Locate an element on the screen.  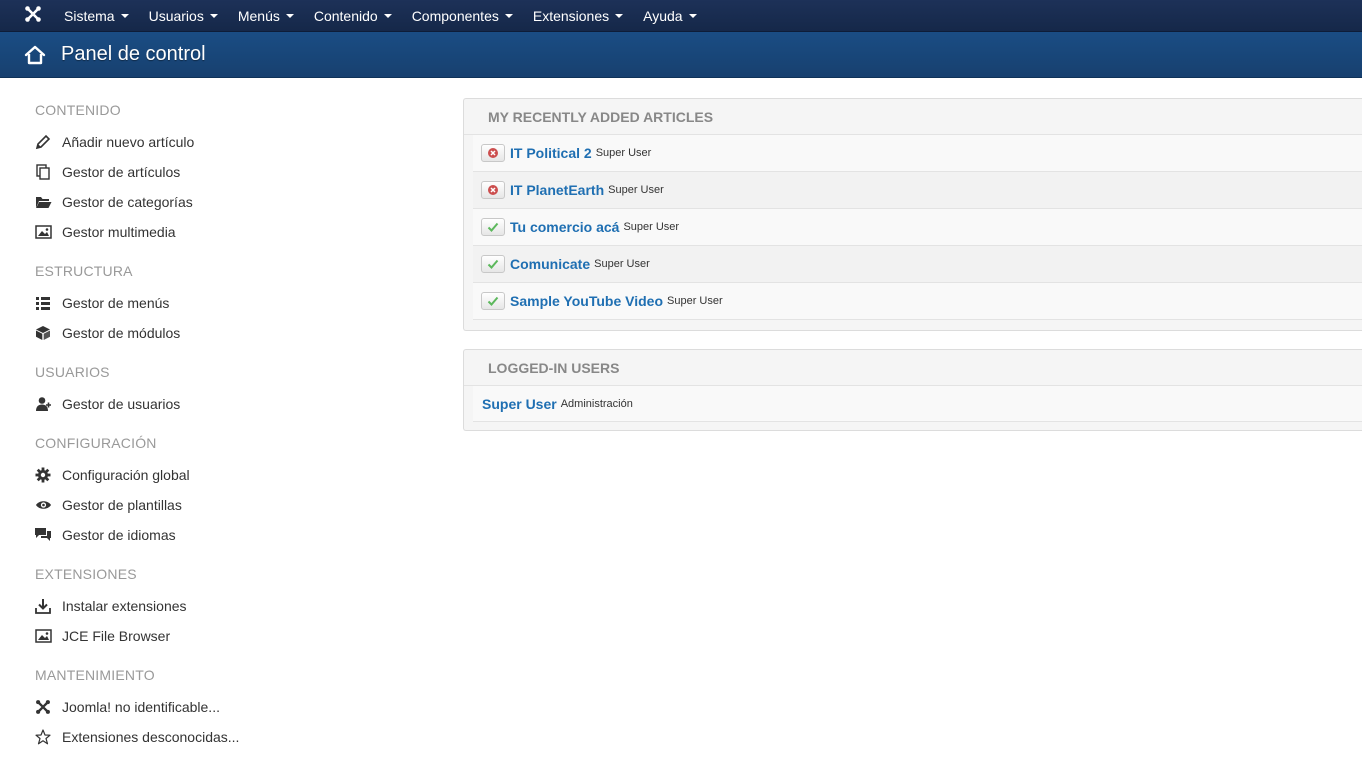
menu-componentes: Componentes is located at coordinates (462, 16).